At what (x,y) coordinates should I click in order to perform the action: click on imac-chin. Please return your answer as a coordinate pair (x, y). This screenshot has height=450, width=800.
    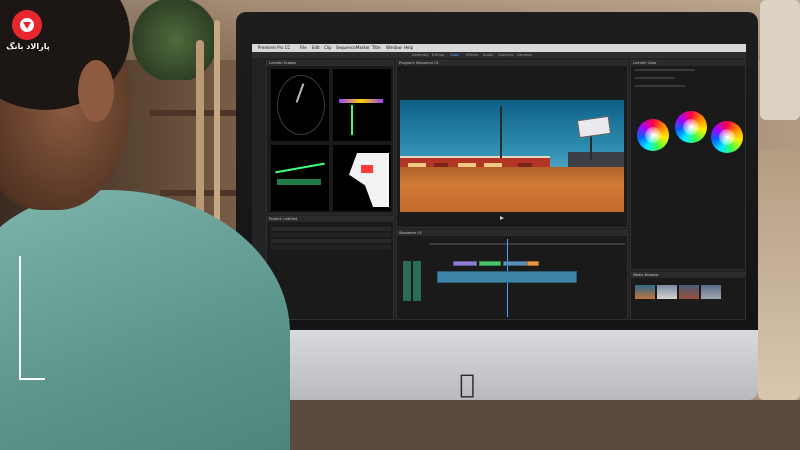
    Looking at the image, I should click on (497, 365).